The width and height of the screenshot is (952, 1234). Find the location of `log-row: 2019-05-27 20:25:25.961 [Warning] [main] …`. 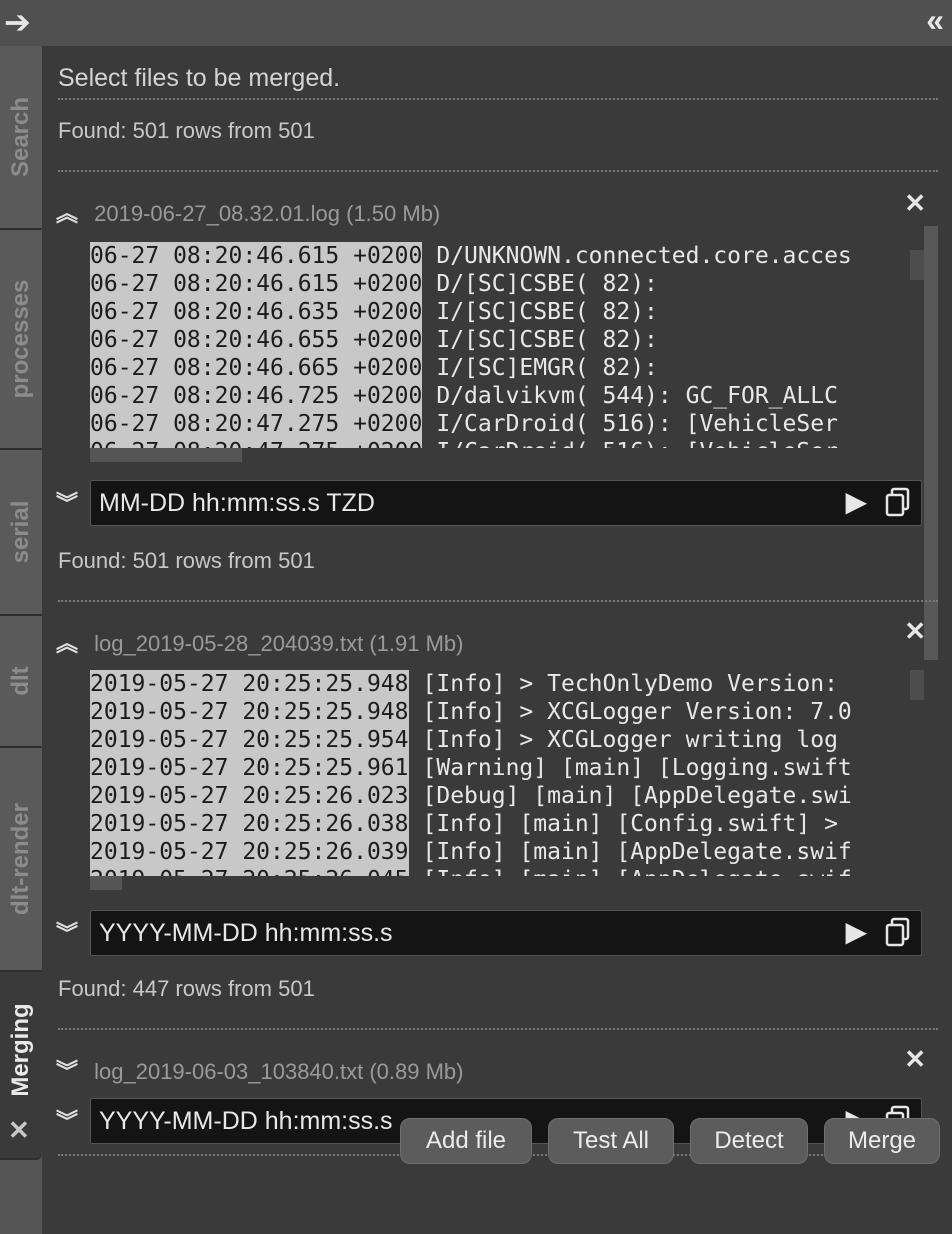

log-row: 2019-05-27 20:25:25.961 [Warning] [main] … is located at coordinates (507, 768).